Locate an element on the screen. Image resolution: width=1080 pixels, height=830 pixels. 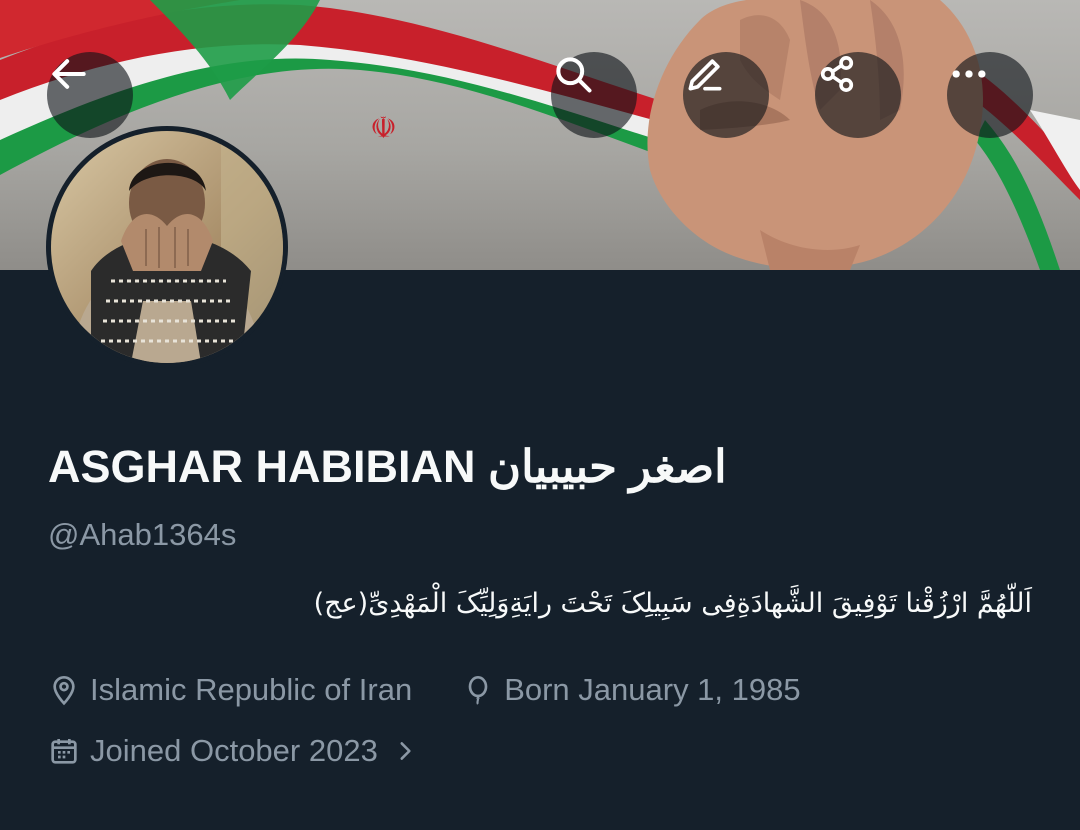
joined-row: Joined October 2023 is located at coordinates (233, 751).